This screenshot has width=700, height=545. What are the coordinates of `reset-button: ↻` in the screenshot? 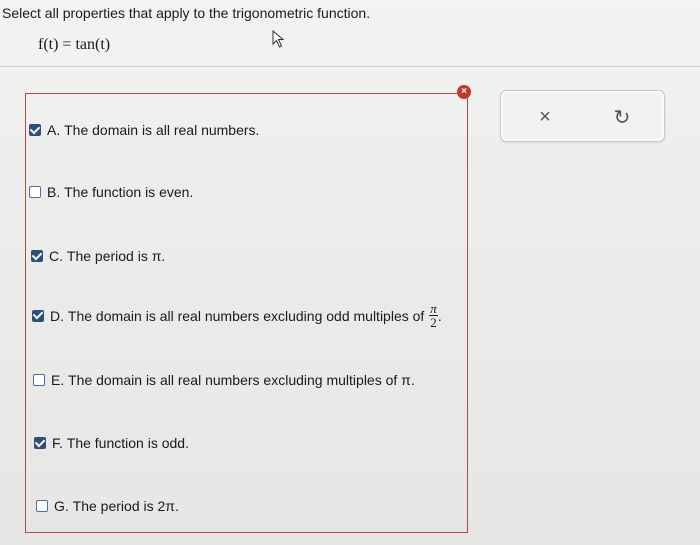 It's located at (622, 117).